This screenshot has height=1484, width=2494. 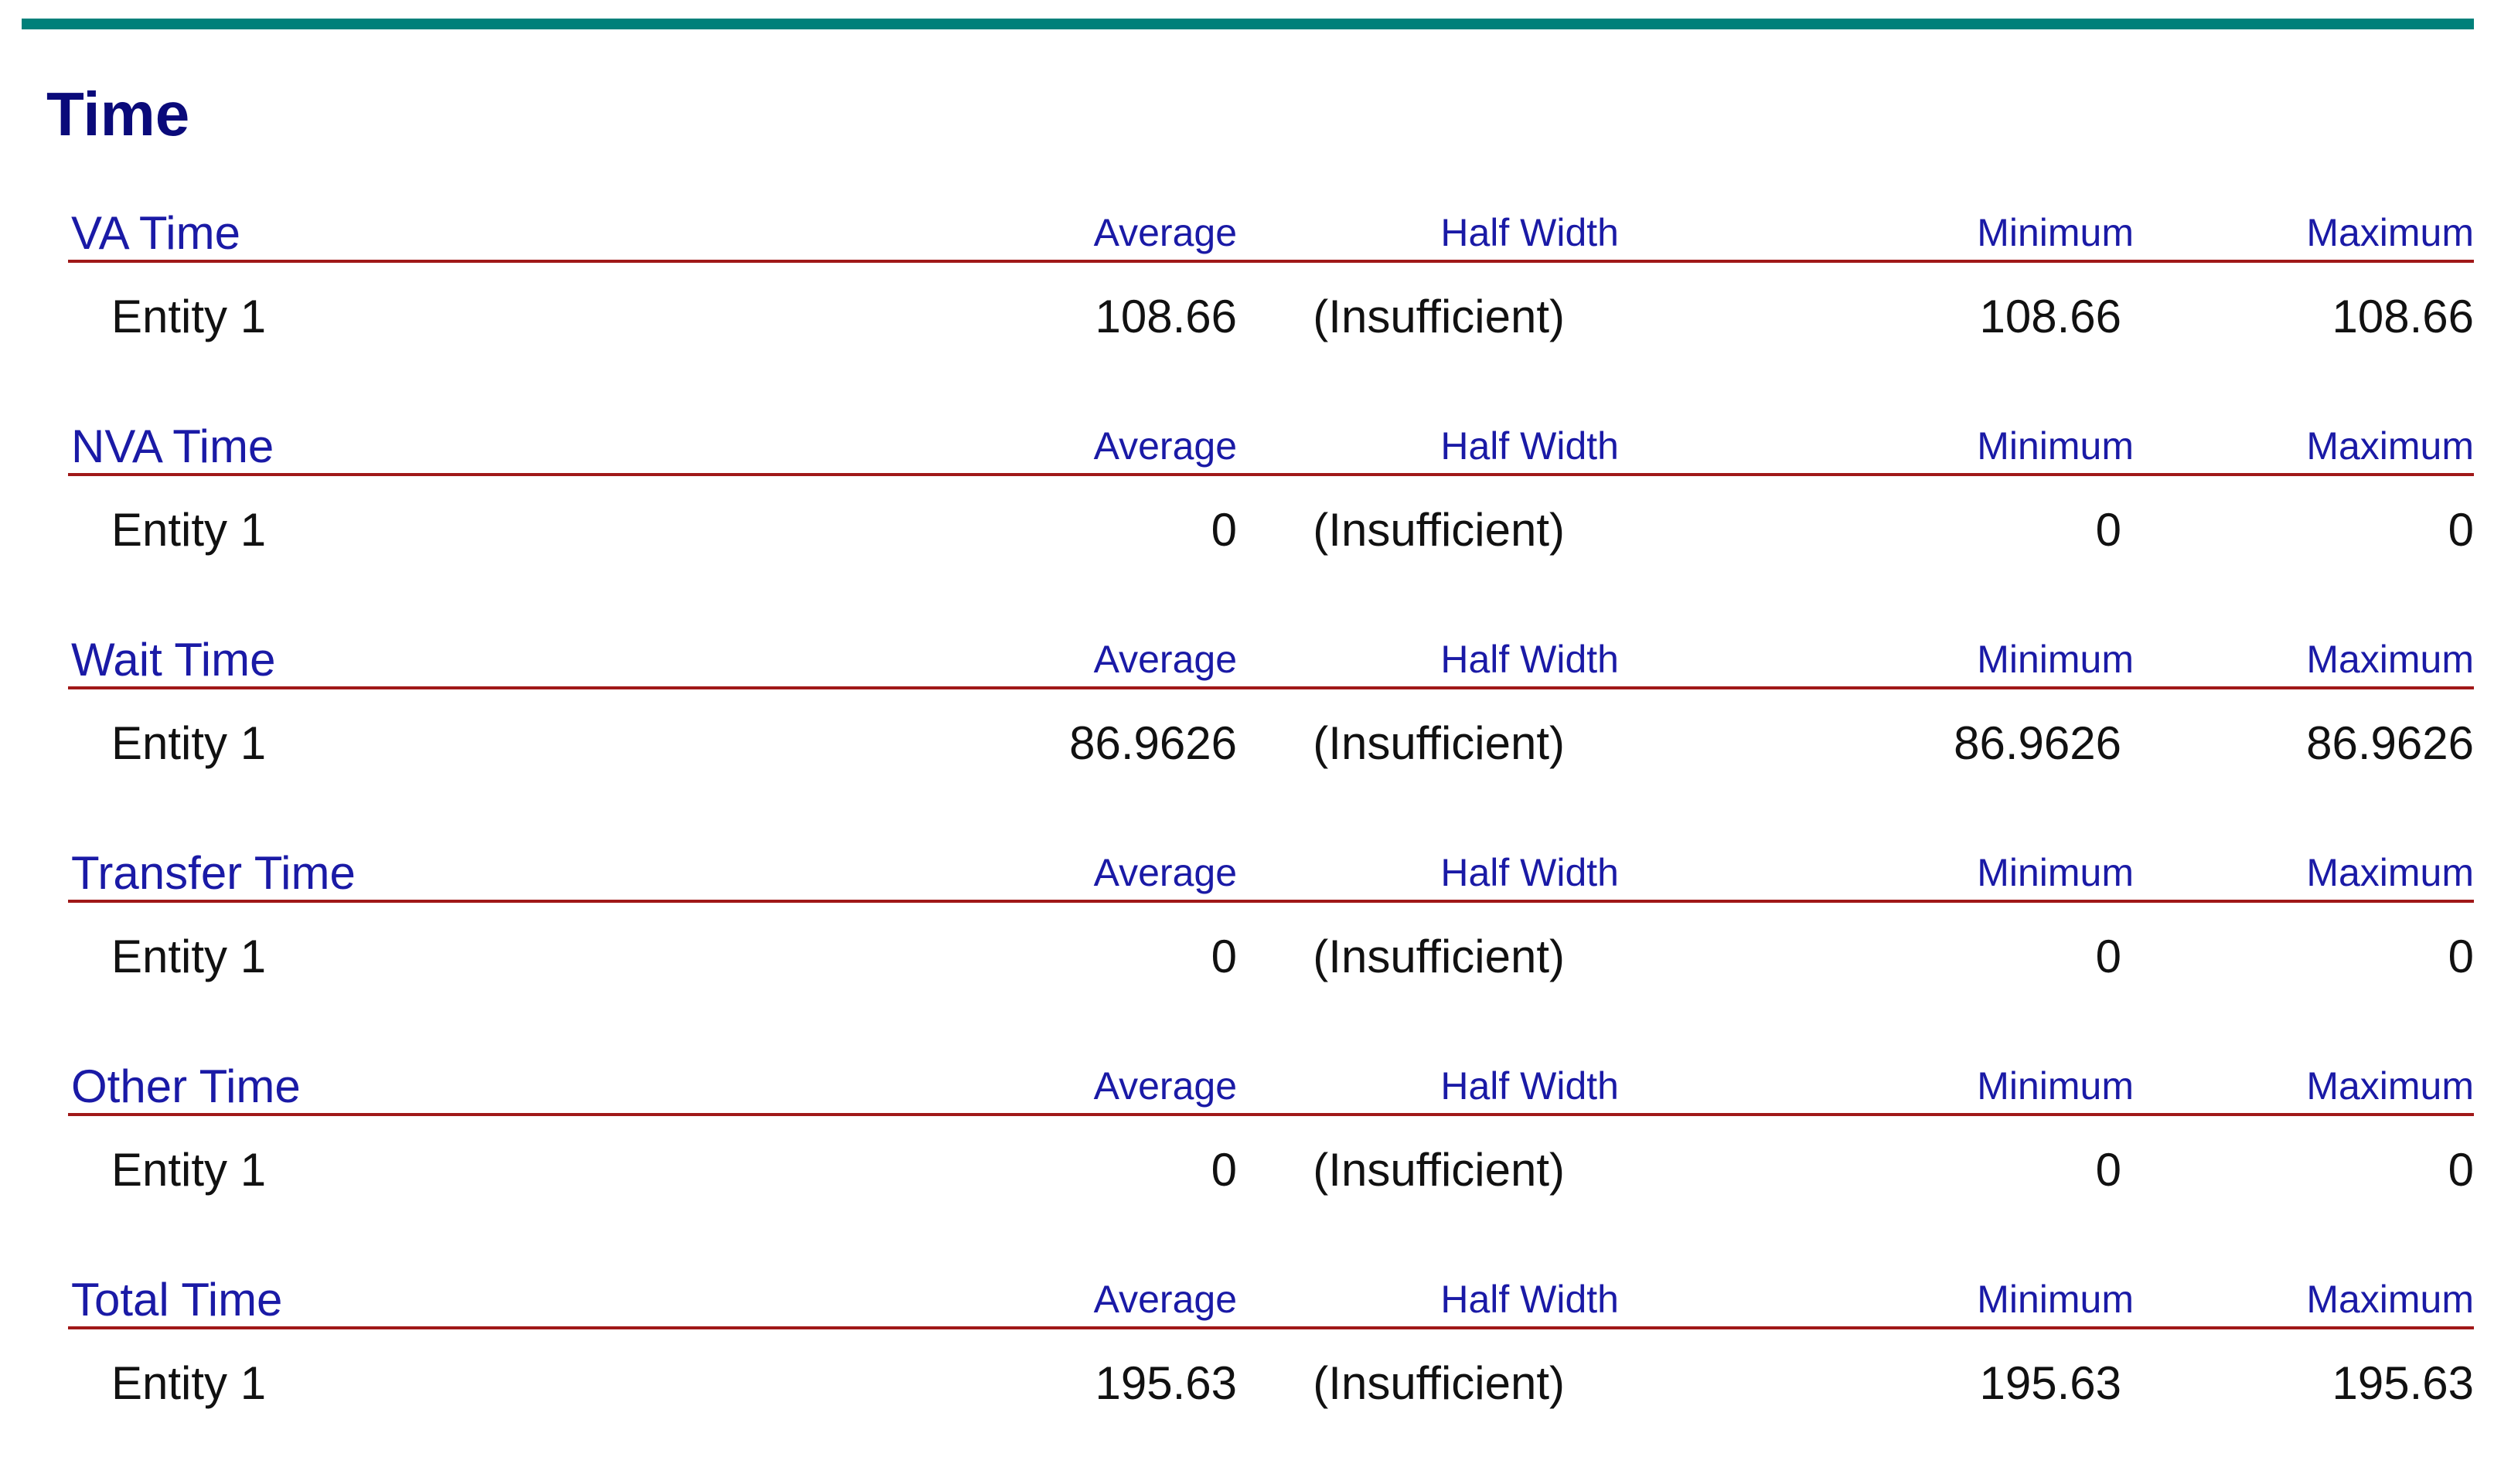 What do you see at coordinates (1153, 743) in the screenshot?
I see `average-value: 86.9626` at bounding box center [1153, 743].